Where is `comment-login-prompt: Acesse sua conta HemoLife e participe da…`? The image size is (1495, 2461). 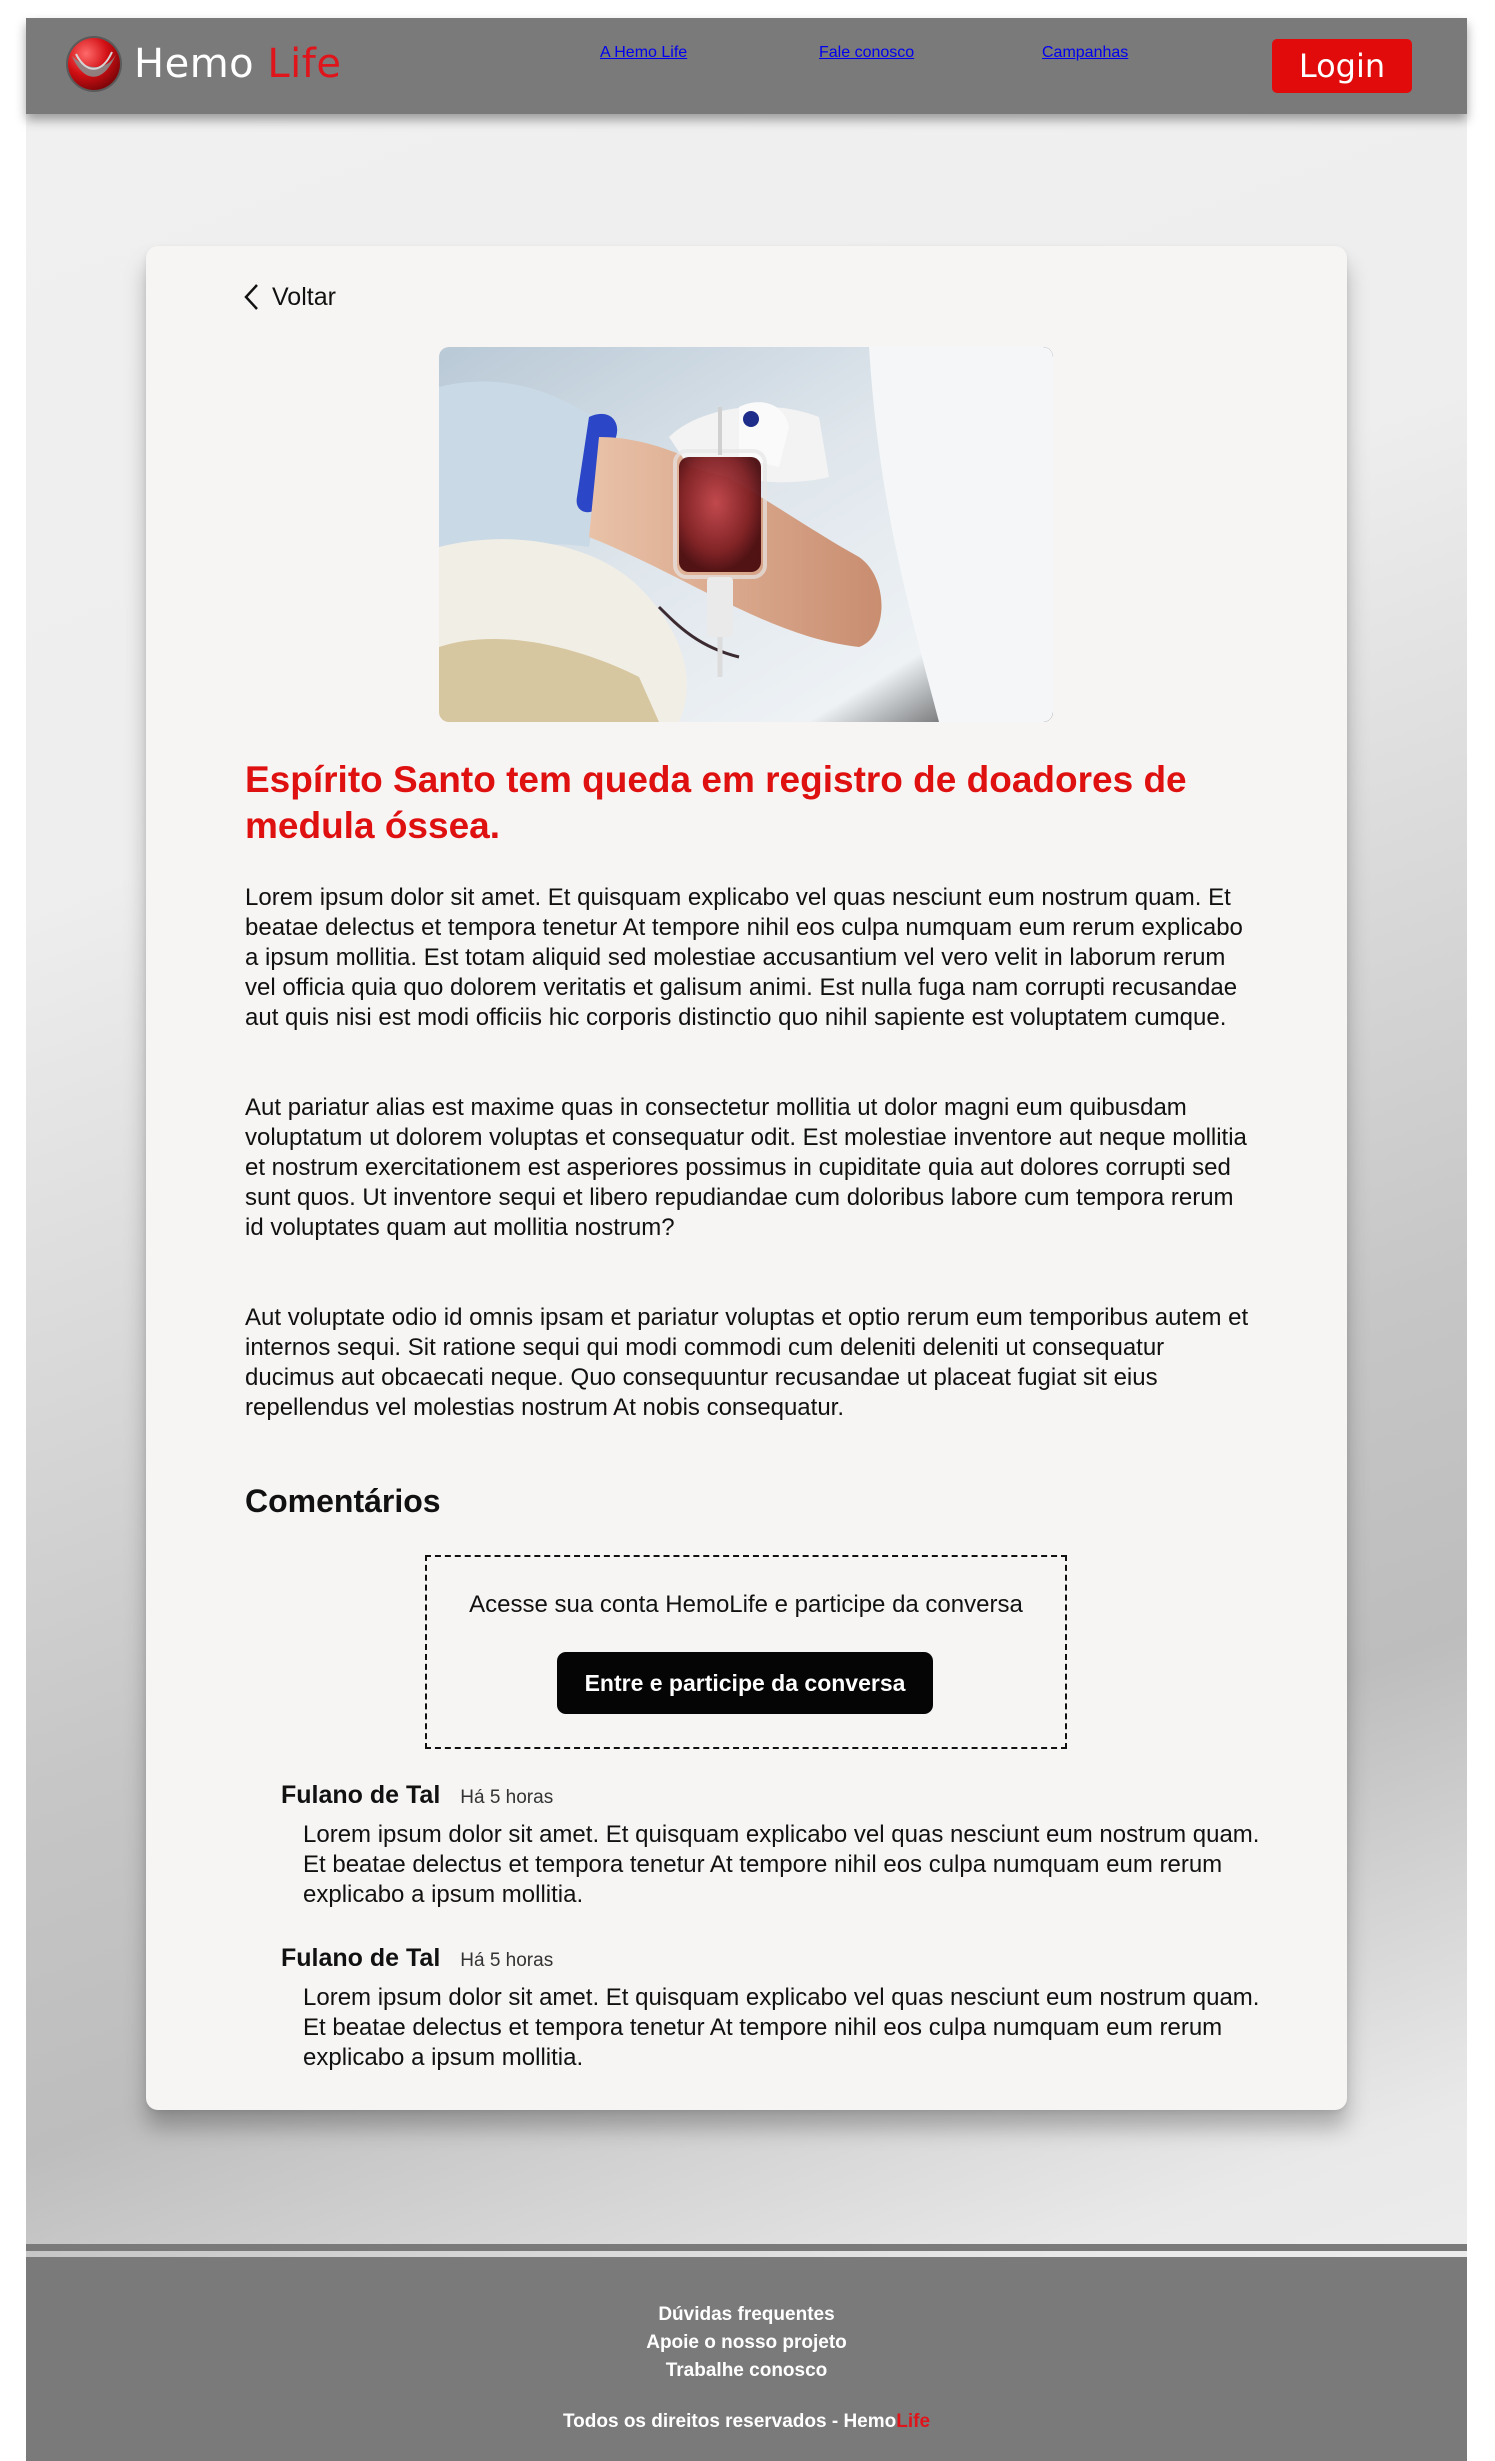 comment-login-prompt: Acesse sua conta HemoLife e participe da… is located at coordinates (746, 1604).